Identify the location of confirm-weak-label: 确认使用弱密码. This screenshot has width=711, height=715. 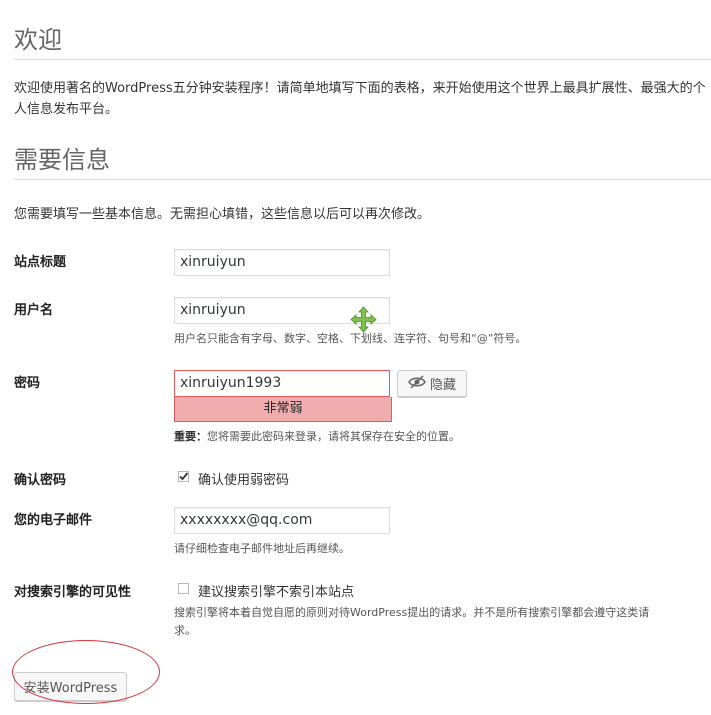
(243, 478).